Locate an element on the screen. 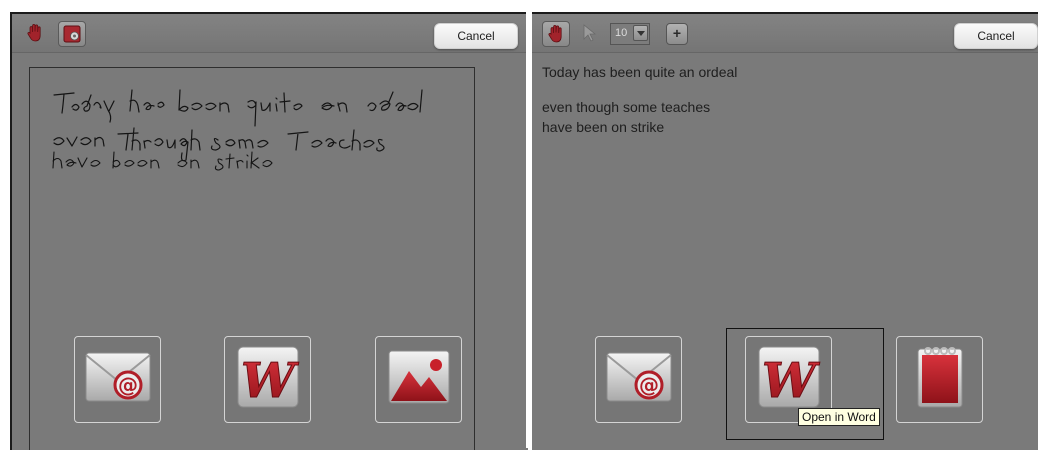  pointer-icon is located at coordinates (589, 33).